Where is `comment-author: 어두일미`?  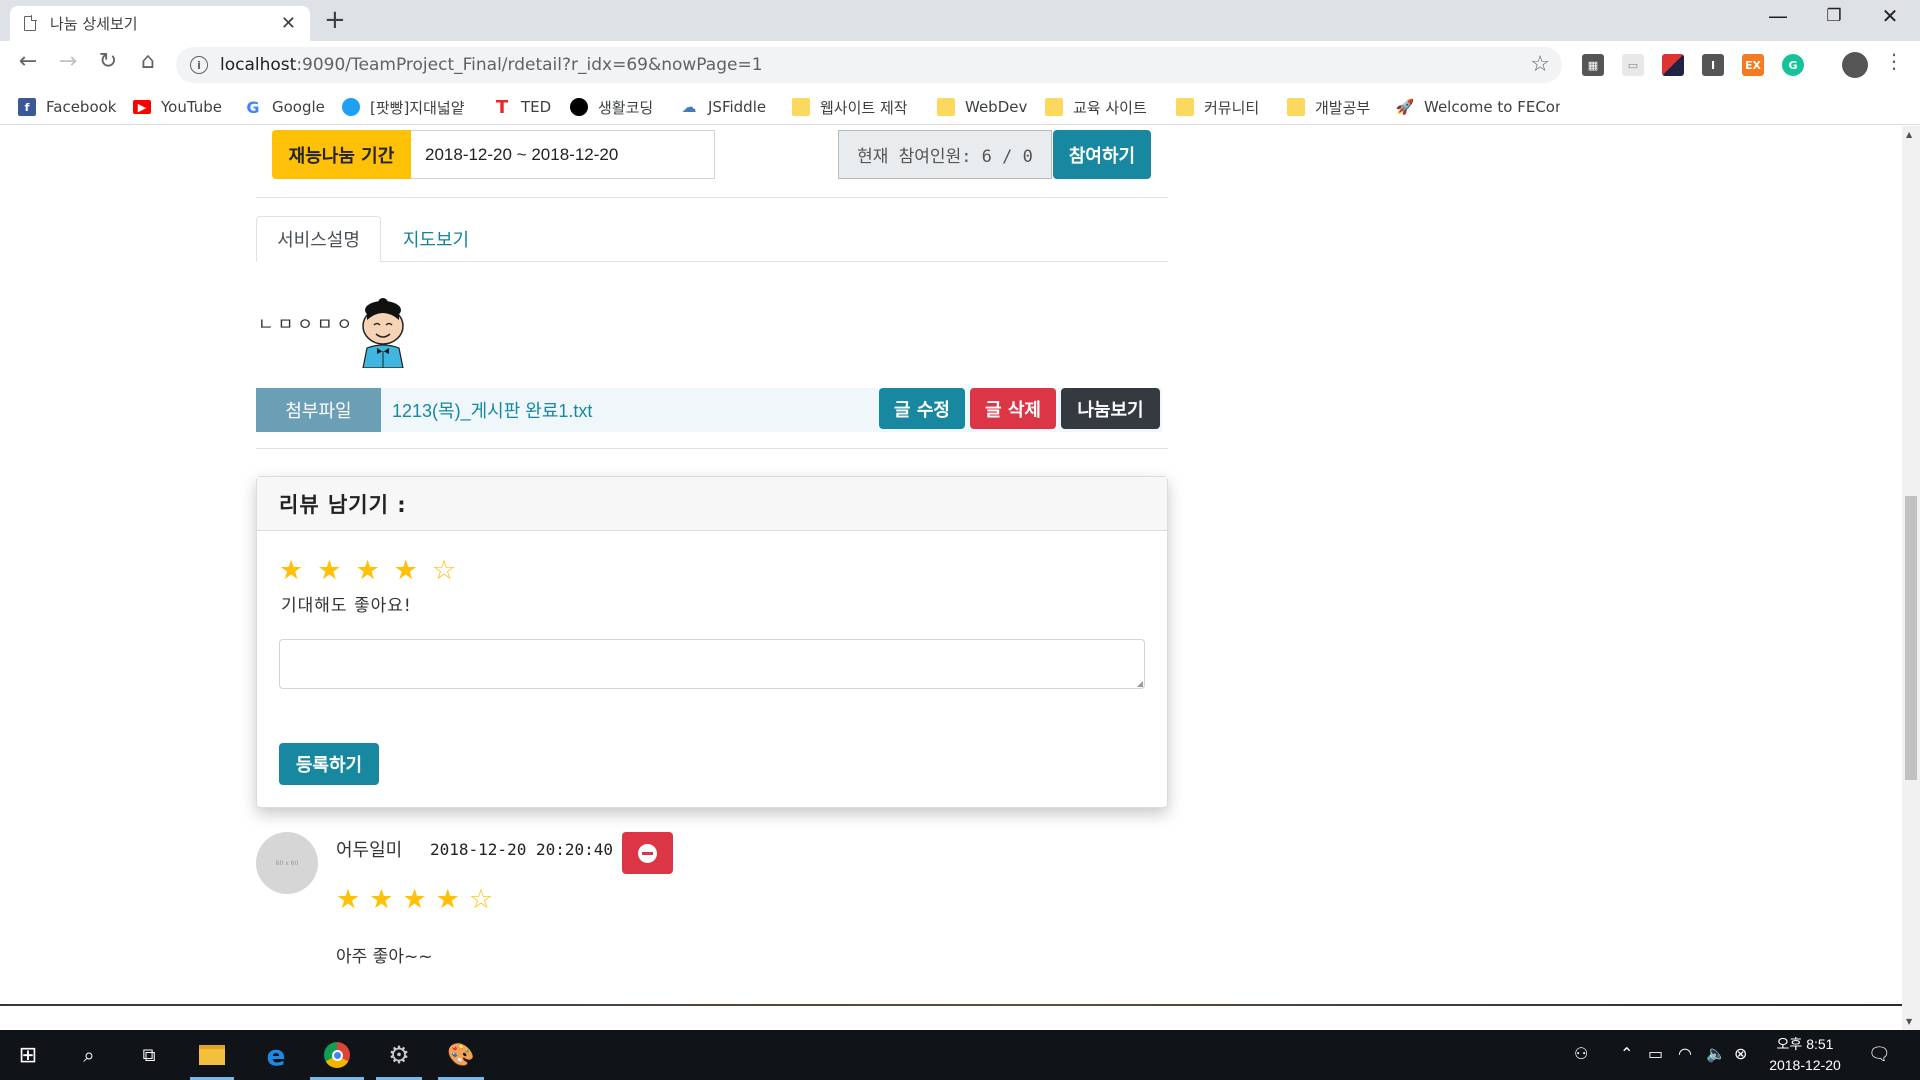
comment-author: 어두일미 is located at coordinates (369, 850).